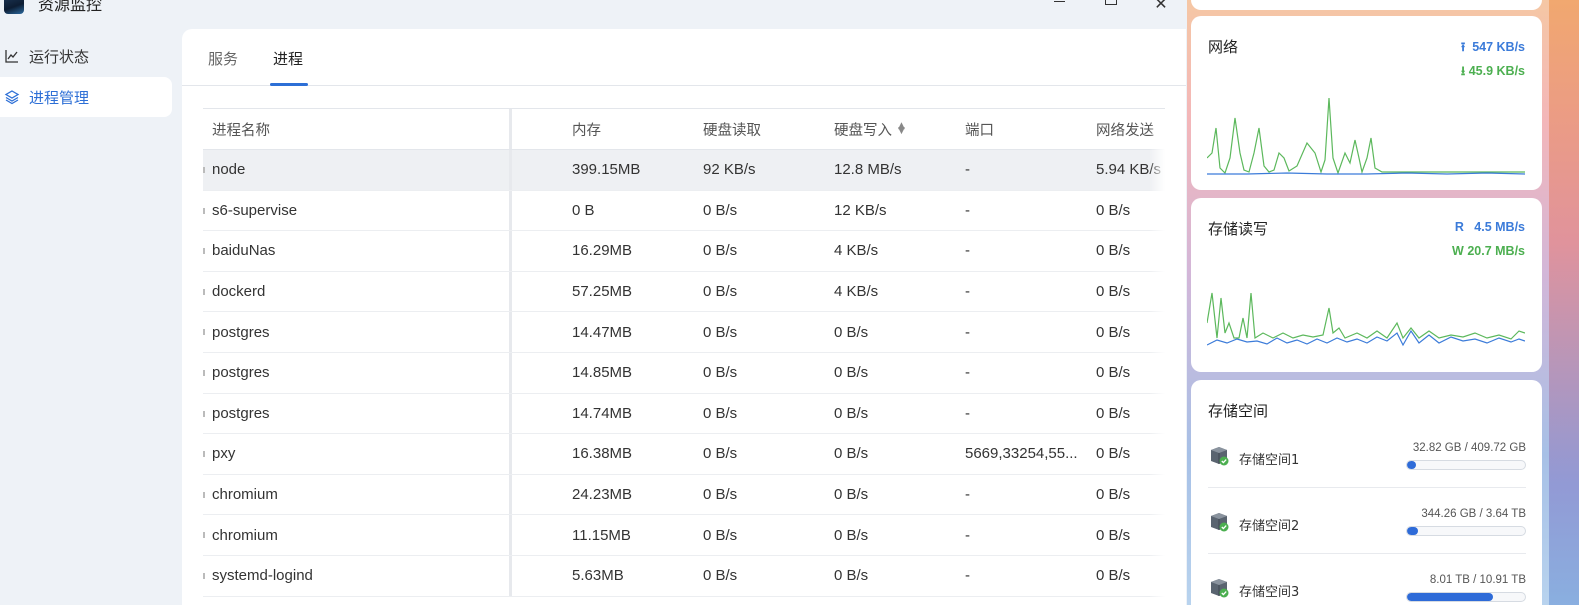 The width and height of the screenshot is (1579, 605). Describe the element at coordinates (229, 170) in the screenshot. I see `process-name-cell: node` at that location.